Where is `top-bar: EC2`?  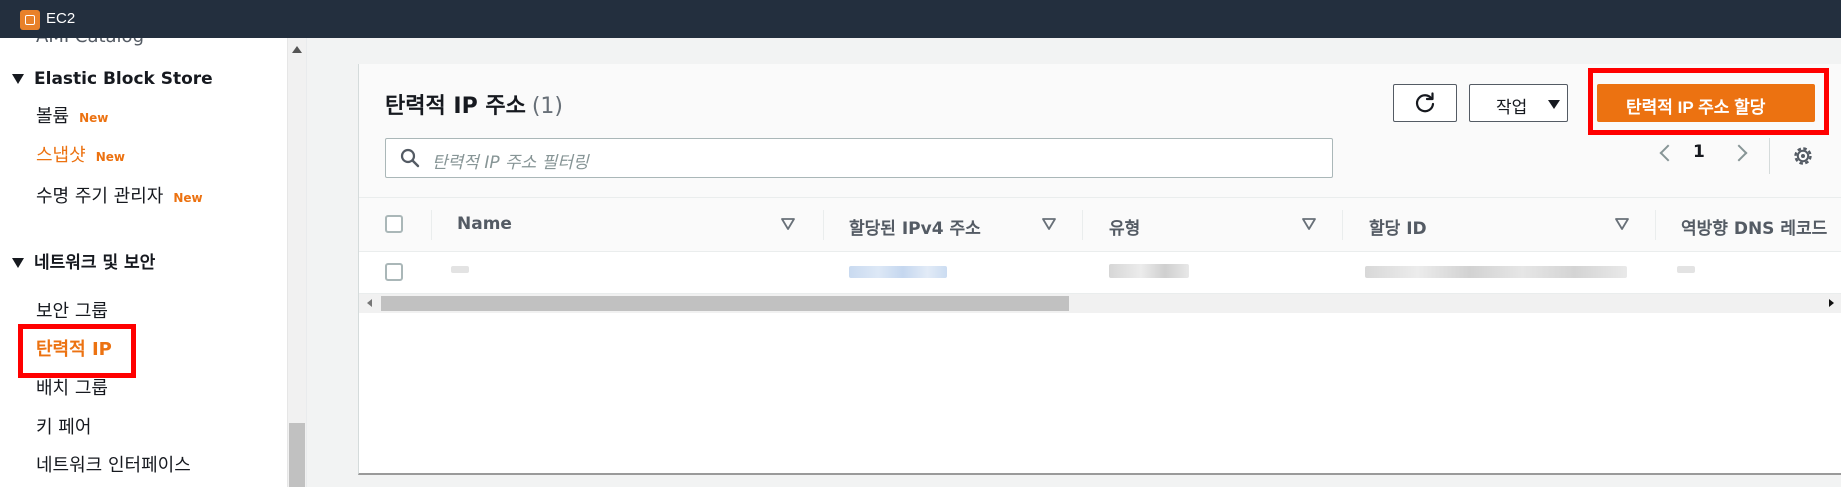
top-bar: EC2 is located at coordinates (920, 19).